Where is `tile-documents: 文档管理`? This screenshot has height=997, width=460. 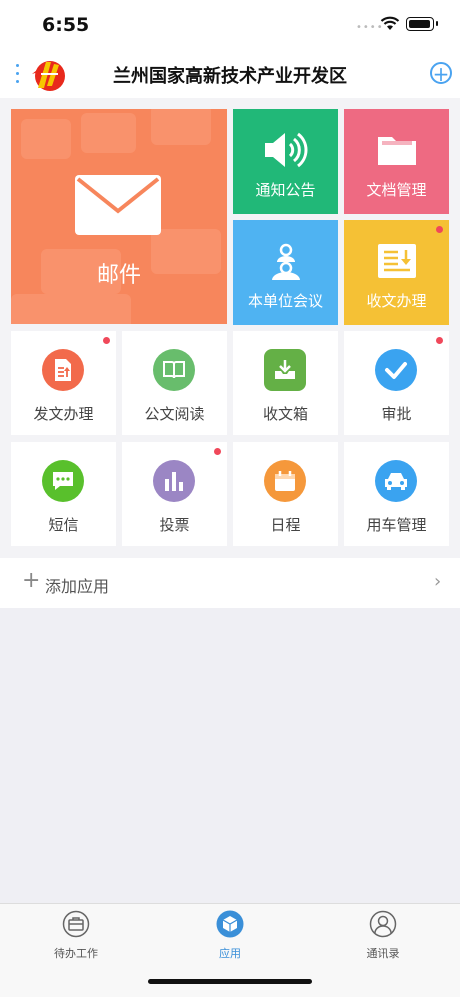 tile-documents: 文档管理 is located at coordinates (396, 161).